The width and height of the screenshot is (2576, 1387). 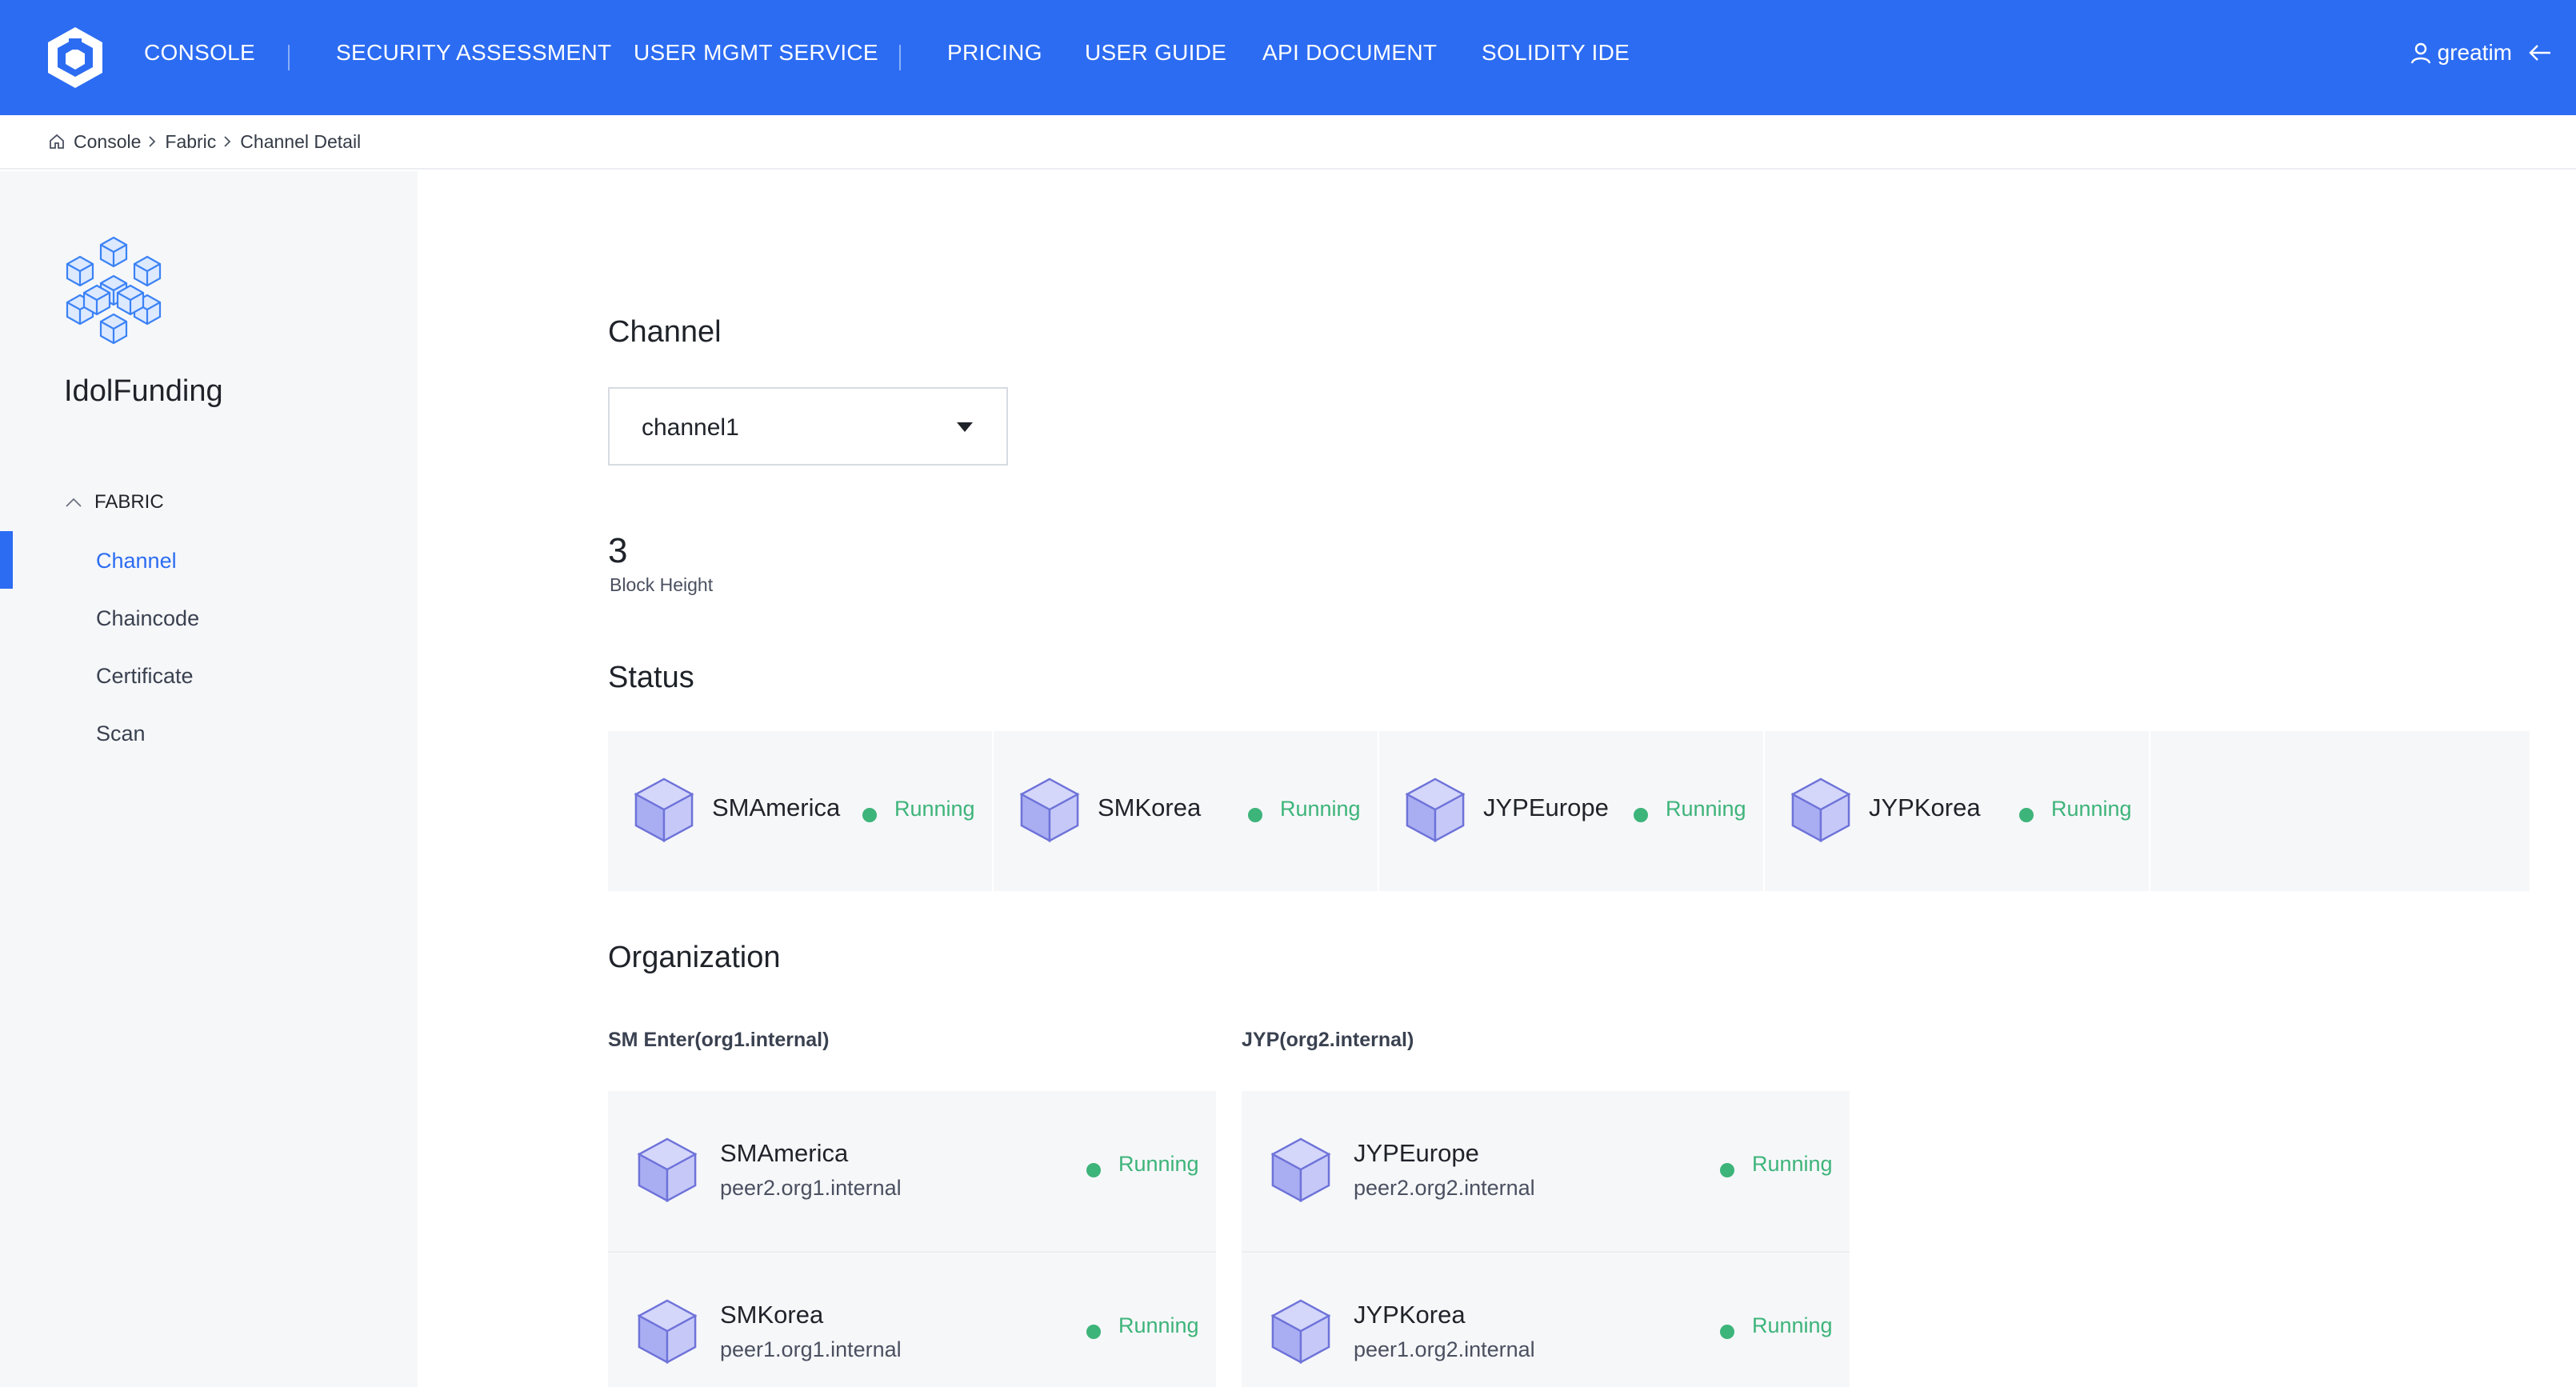 I want to click on sidebar-group-fabric: FABRIC, so click(x=114, y=503).